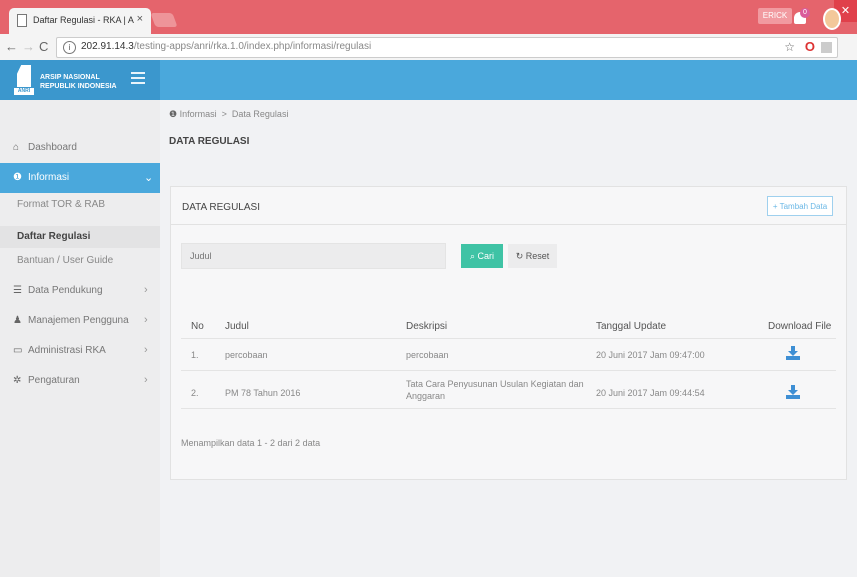 The height and width of the screenshot is (577, 857). I want to click on list-icon: ☰, so click(17, 290).